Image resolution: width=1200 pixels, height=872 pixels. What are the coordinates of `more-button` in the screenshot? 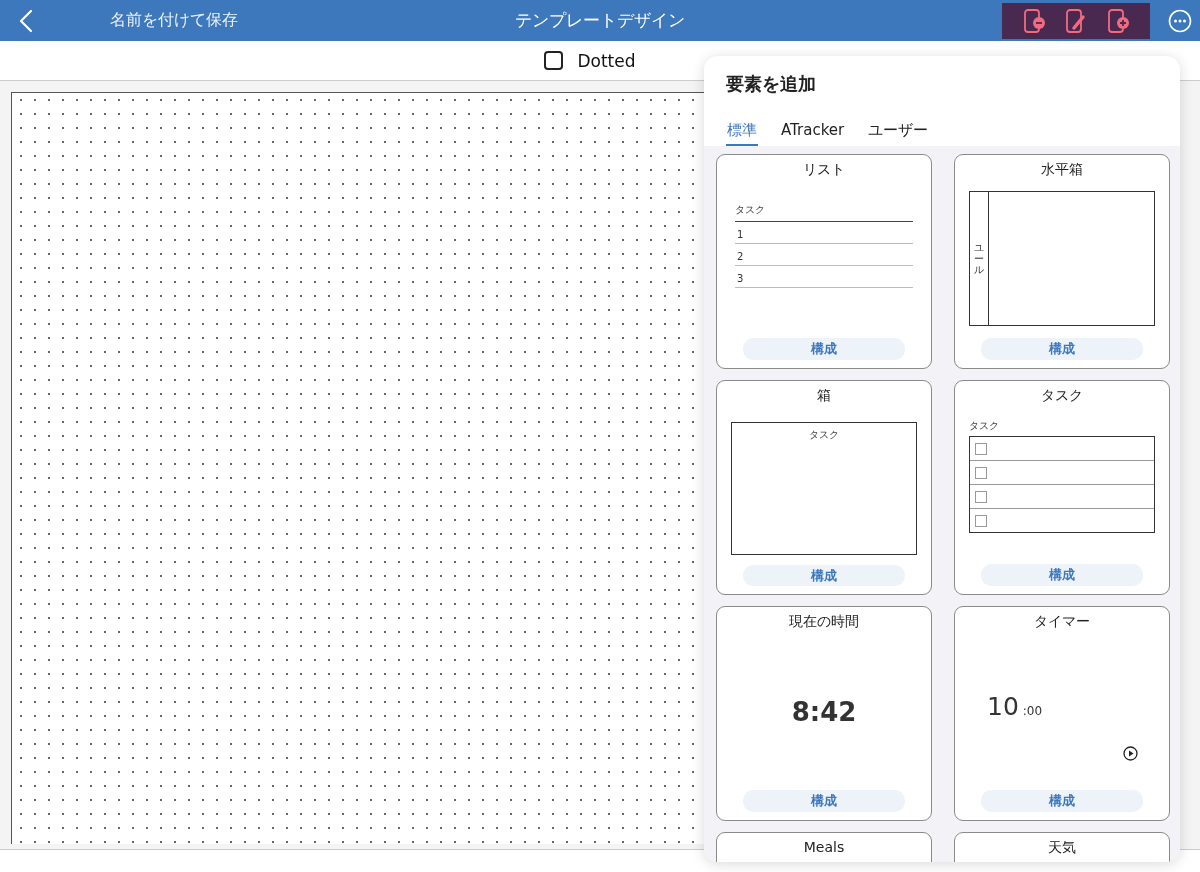 It's located at (1180, 20).